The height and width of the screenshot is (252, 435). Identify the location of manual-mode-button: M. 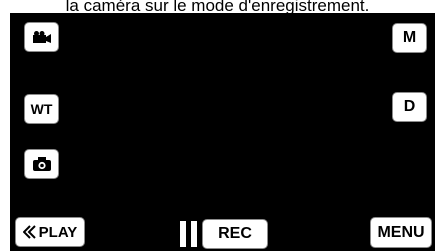
(409, 38).